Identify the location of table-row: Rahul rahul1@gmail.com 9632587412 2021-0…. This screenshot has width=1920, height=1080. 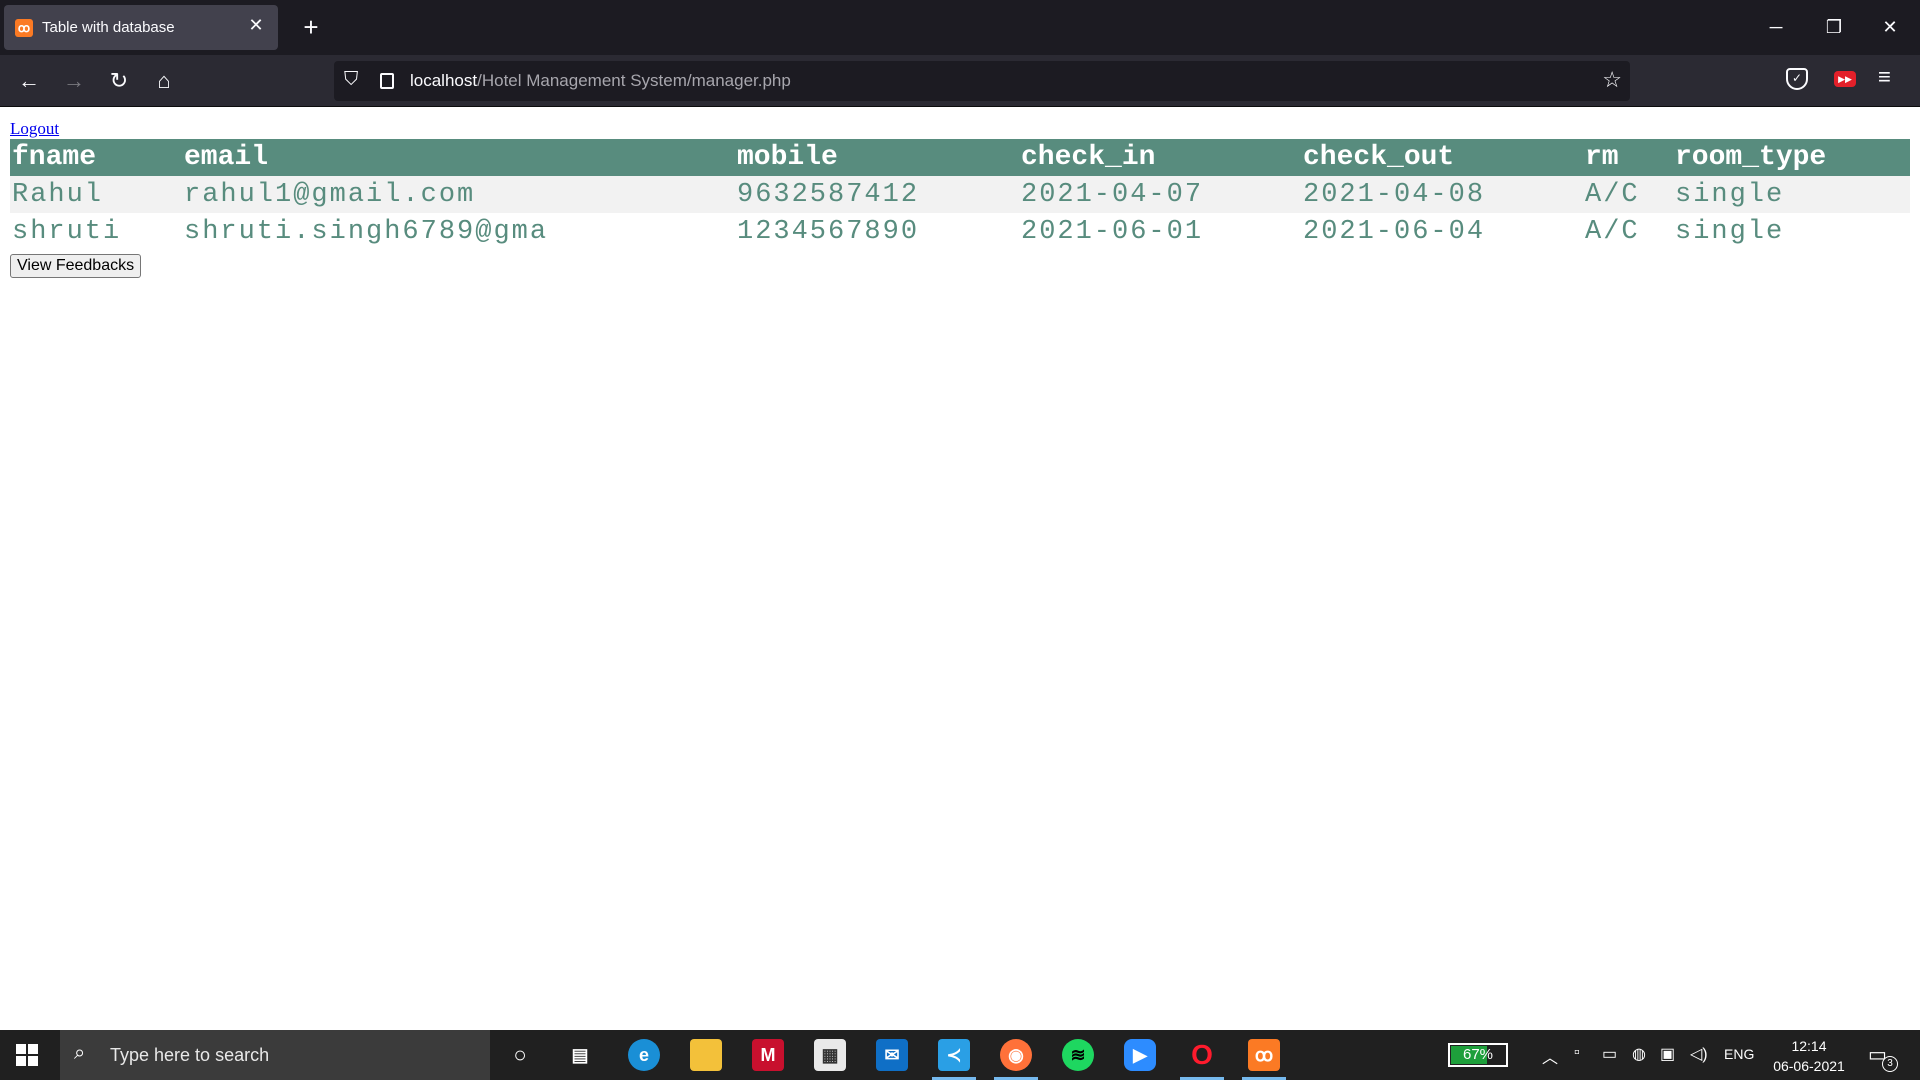
(960, 194).